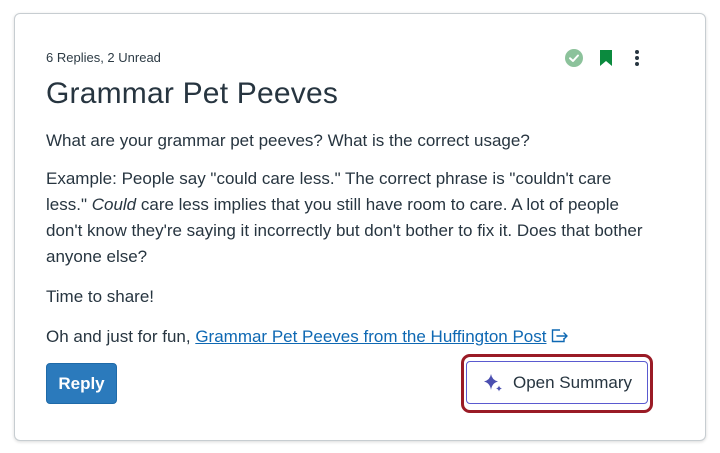 The image size is (720, 453). I want to click on reply-button: Reply, so click(81, 383).